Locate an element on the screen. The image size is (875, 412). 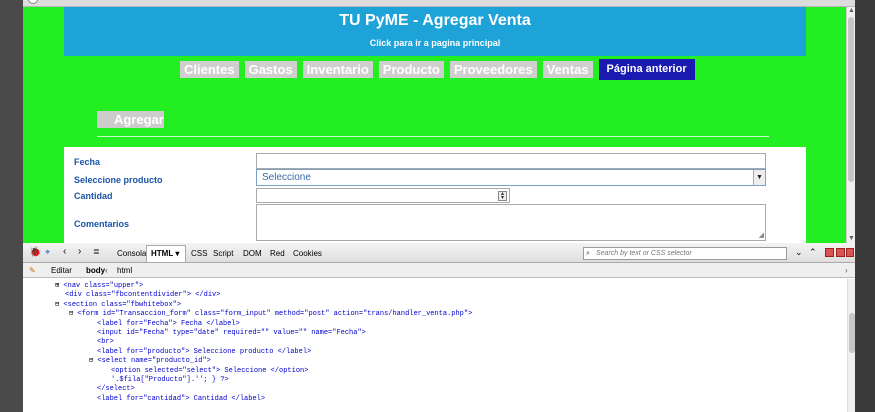
html-tree-node: <label for="Fecha"> Fecha </label> is located at coordinates (168, 324).